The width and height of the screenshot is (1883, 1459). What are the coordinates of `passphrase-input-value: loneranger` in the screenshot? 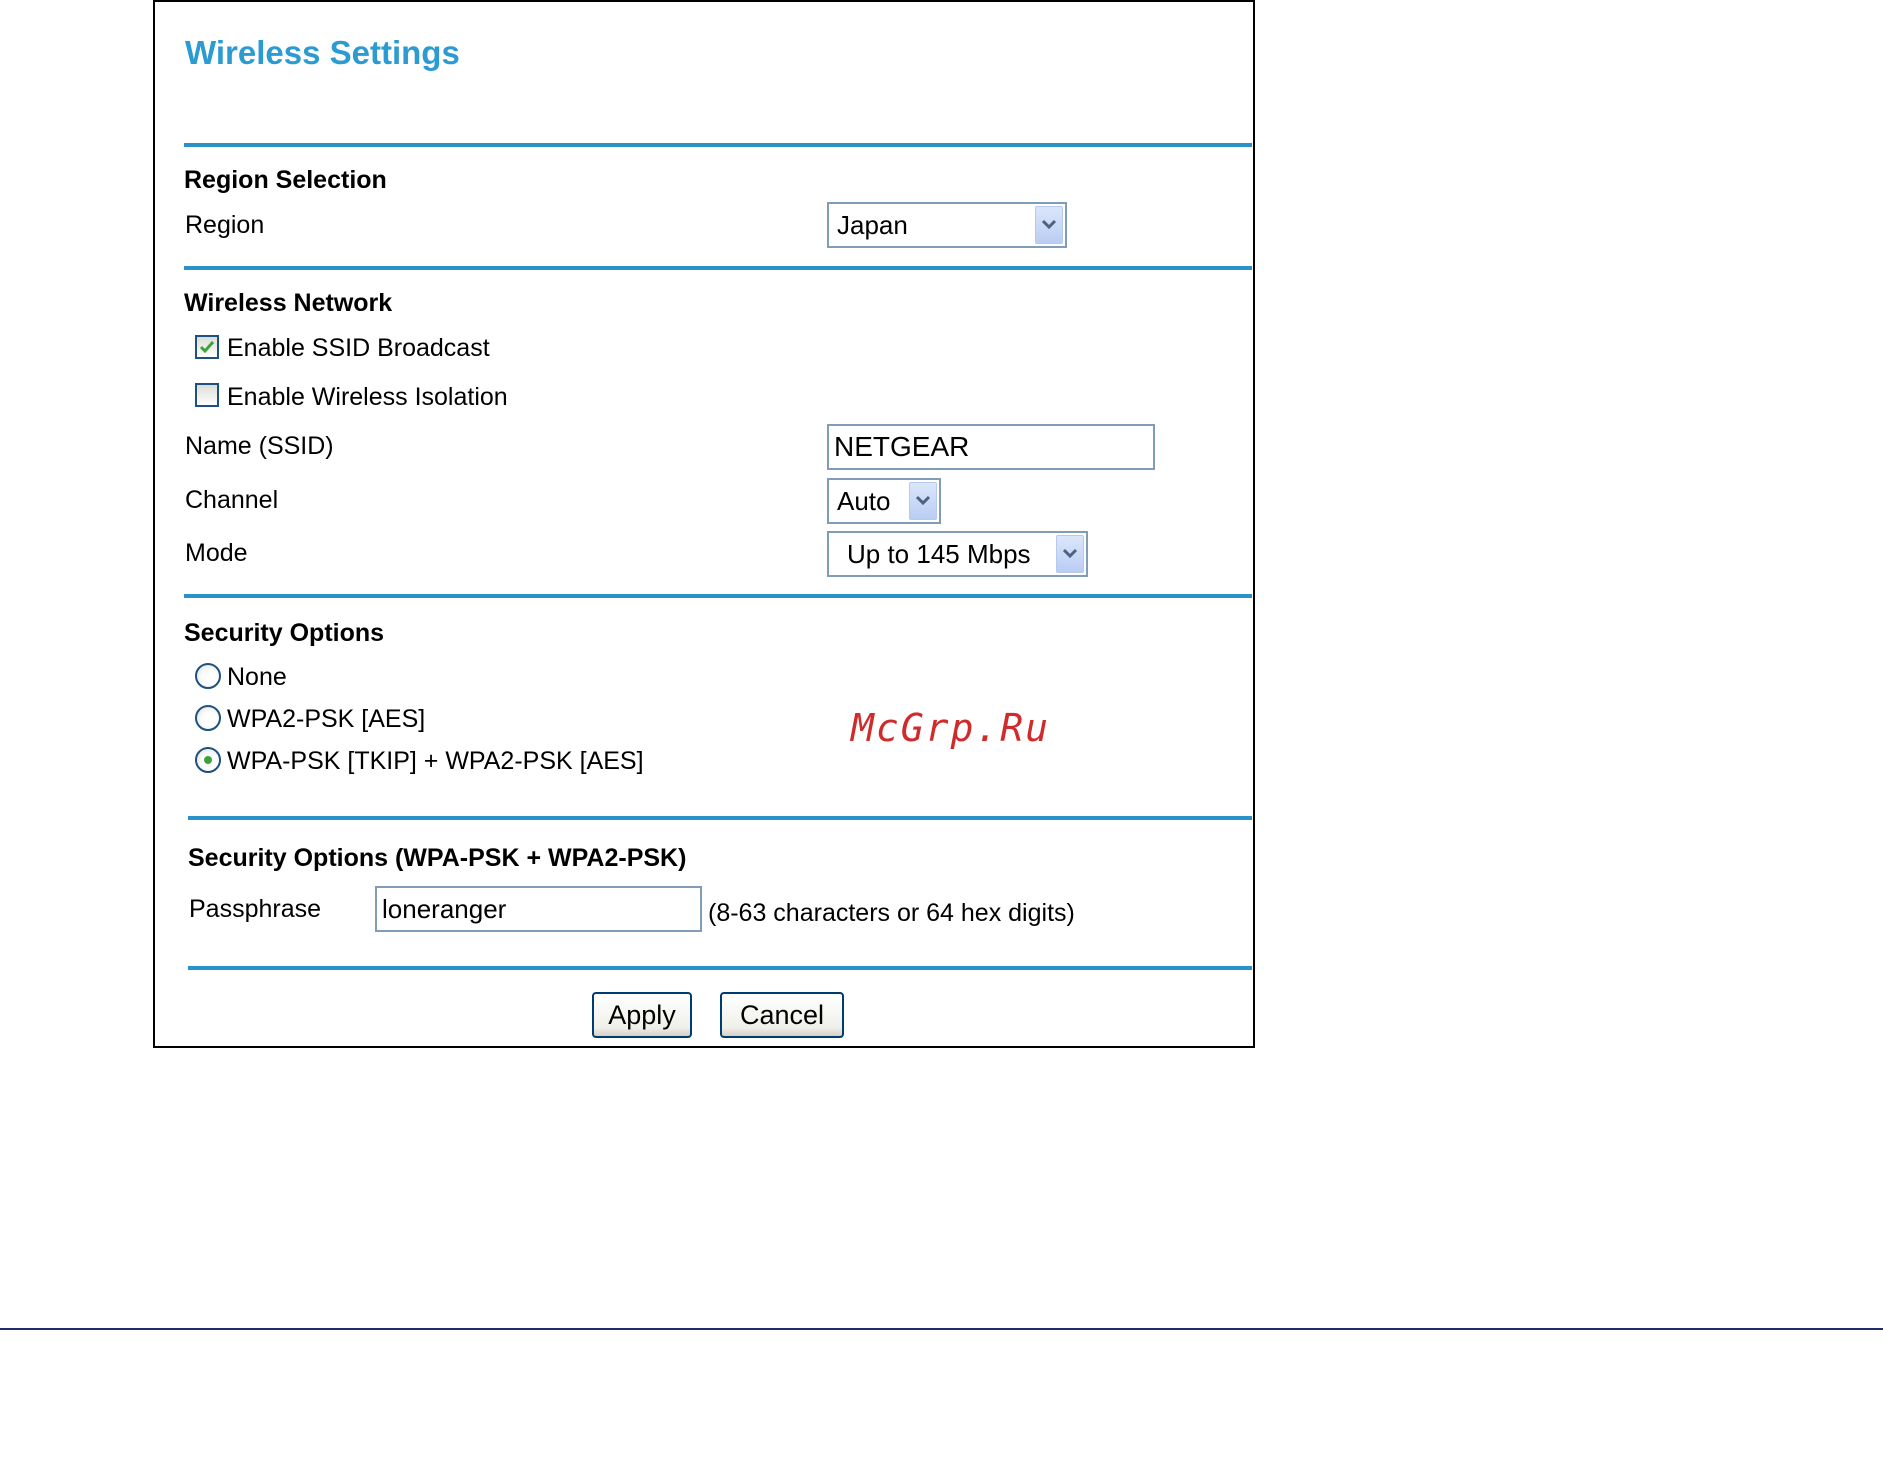 It's located at (444, 909).